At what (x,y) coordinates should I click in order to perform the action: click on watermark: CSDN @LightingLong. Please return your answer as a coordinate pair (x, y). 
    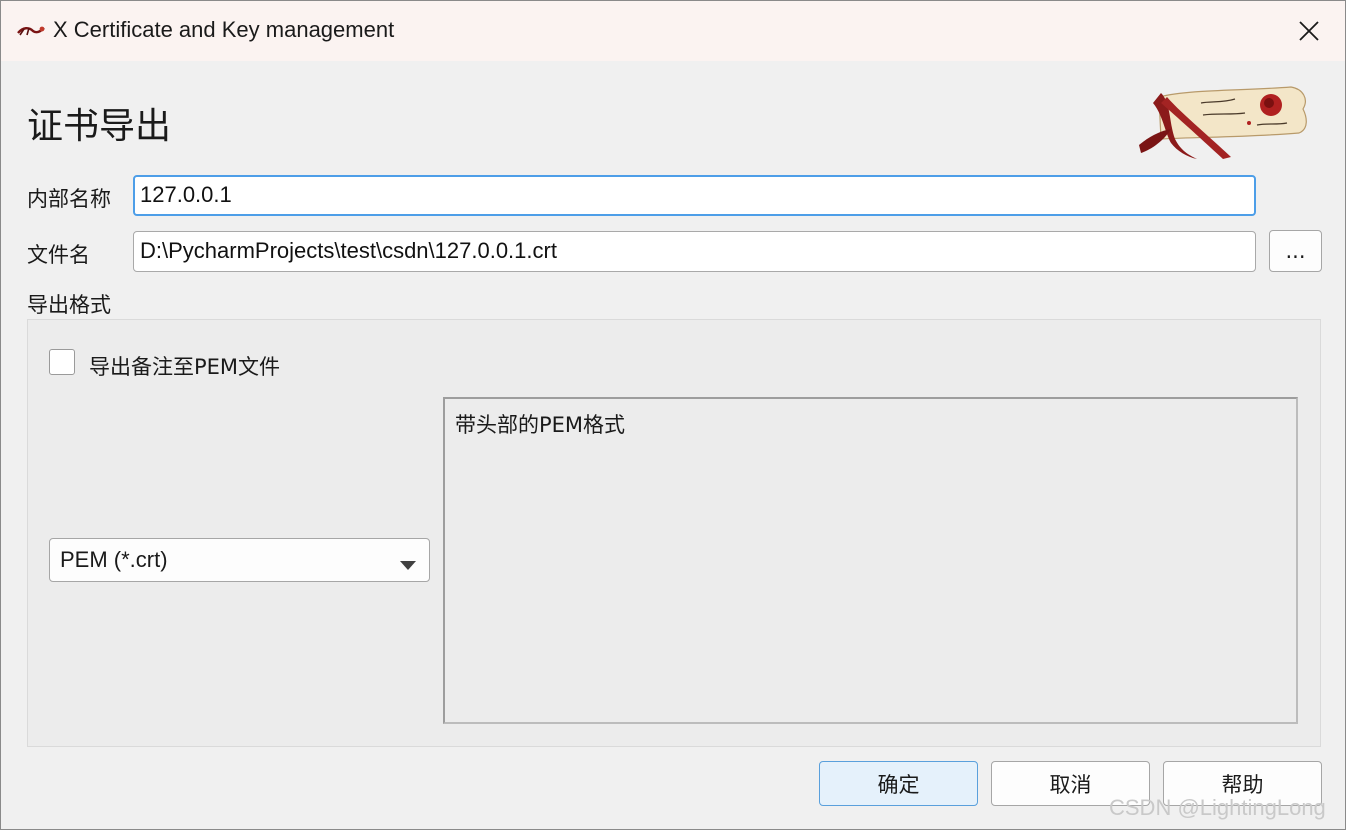
    Looking at the image, I should click on (1217, 807).